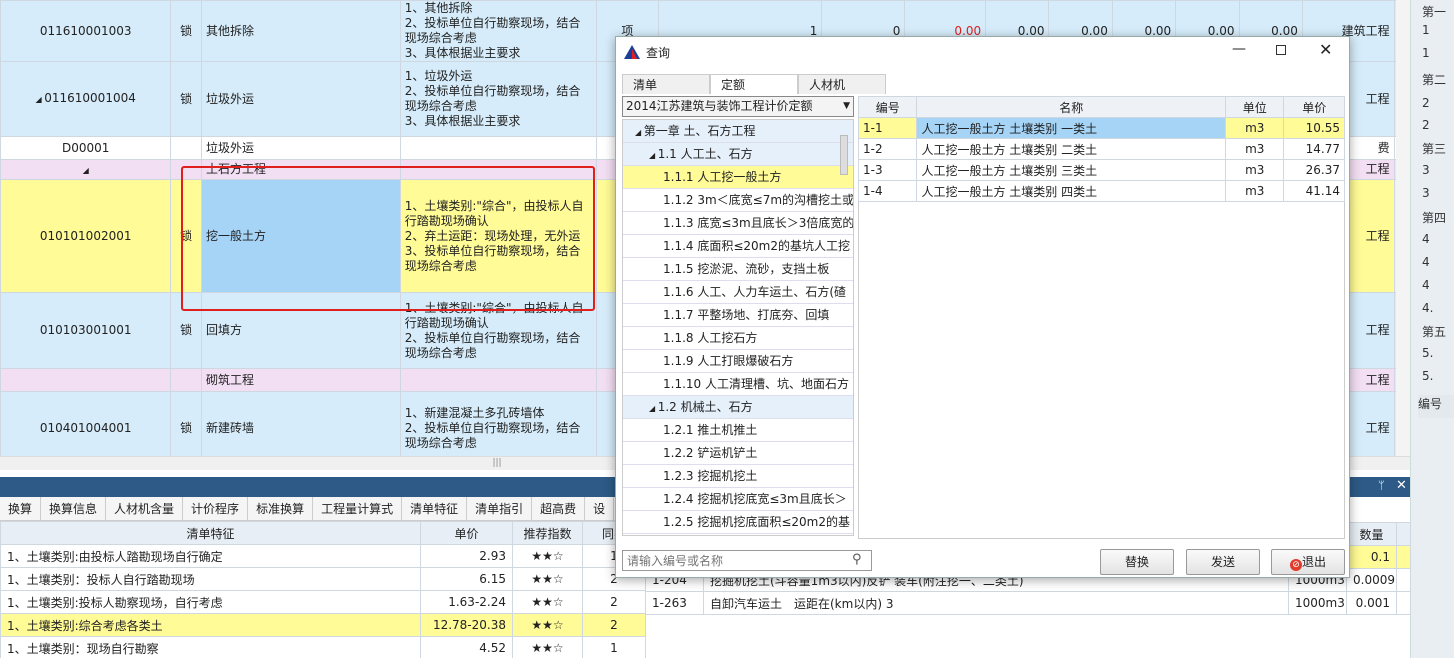 The image size is (1454, 658). I want to click on tree-node: 1.1.1 人工挖一般土方, so click(738, 177).